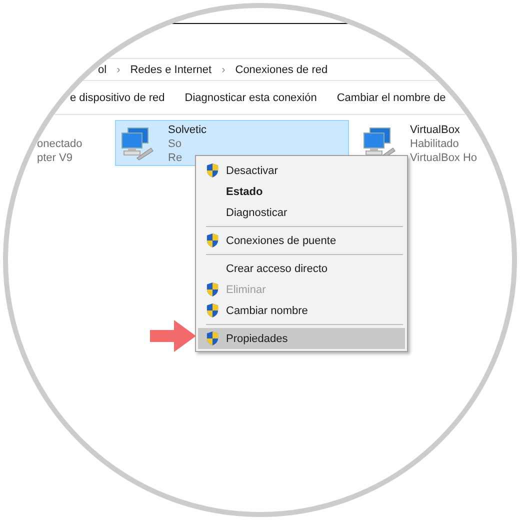 This screenshot has width=520, height=520. What do you see at coordinates (117, 98) in the screenshot?
I see `toolbar-button: e dispositivo de red` at bounding box center [117, 98].